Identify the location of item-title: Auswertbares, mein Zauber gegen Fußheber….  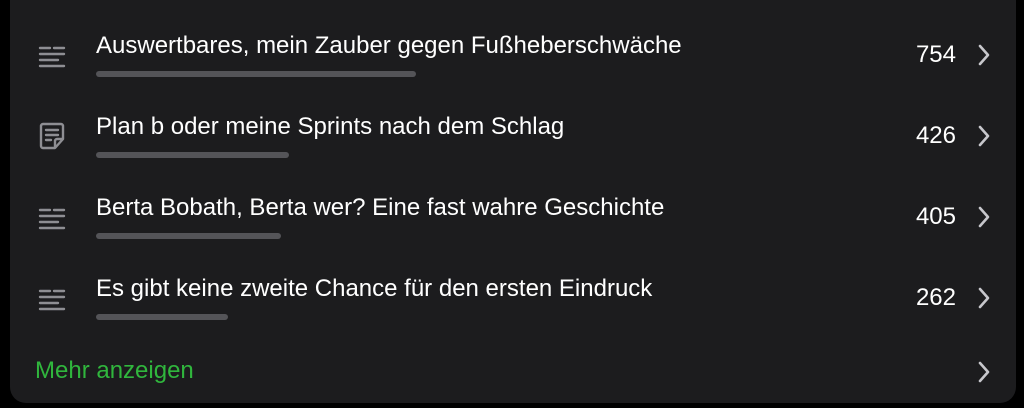
(389, 45).